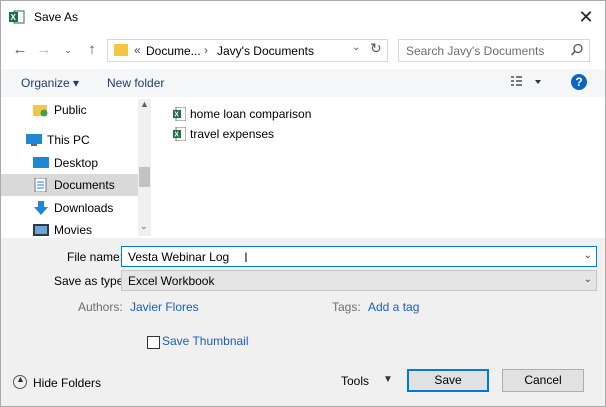 This screenshot has height=407, width=606. I want to click on documents-icon, so click(40, 185).